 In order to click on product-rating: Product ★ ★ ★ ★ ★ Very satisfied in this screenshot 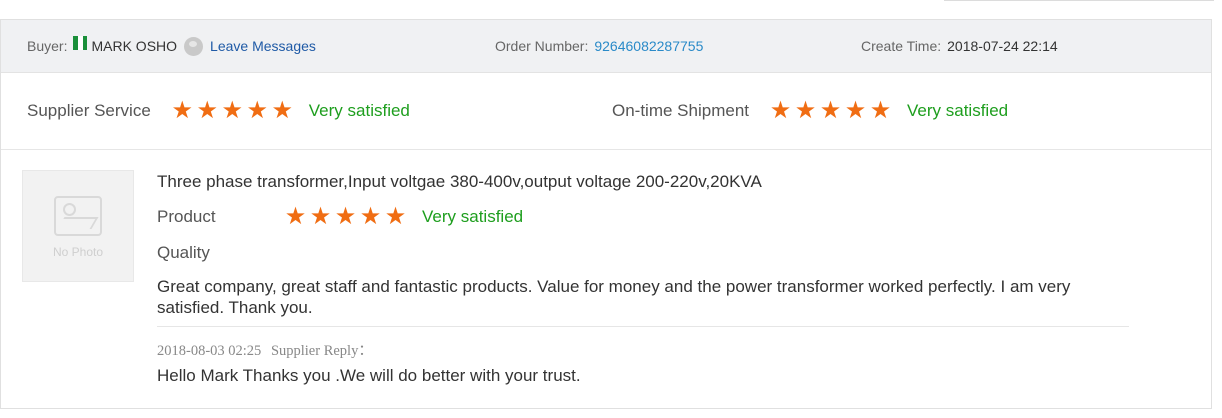, I will do `click(340, 217)`.